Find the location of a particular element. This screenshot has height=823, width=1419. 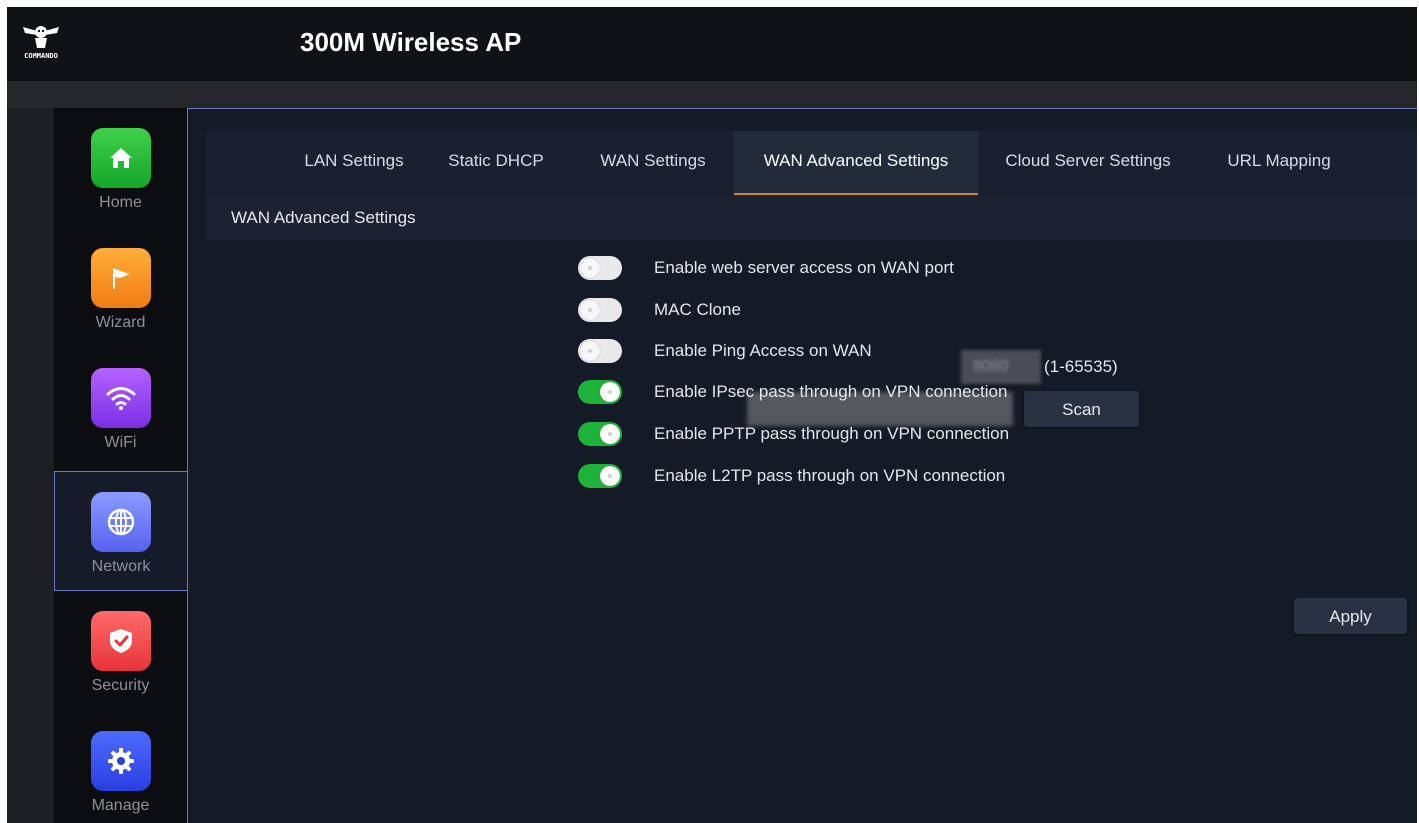

web-server-toggle is located at coordinates (600, 268).